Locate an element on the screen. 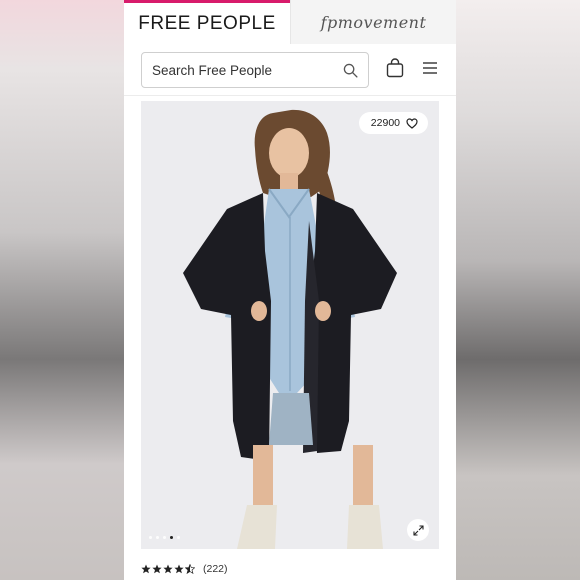 The height and width of the screenshot is (580, 580). expand-image-button is located at coordinates (418, 530).